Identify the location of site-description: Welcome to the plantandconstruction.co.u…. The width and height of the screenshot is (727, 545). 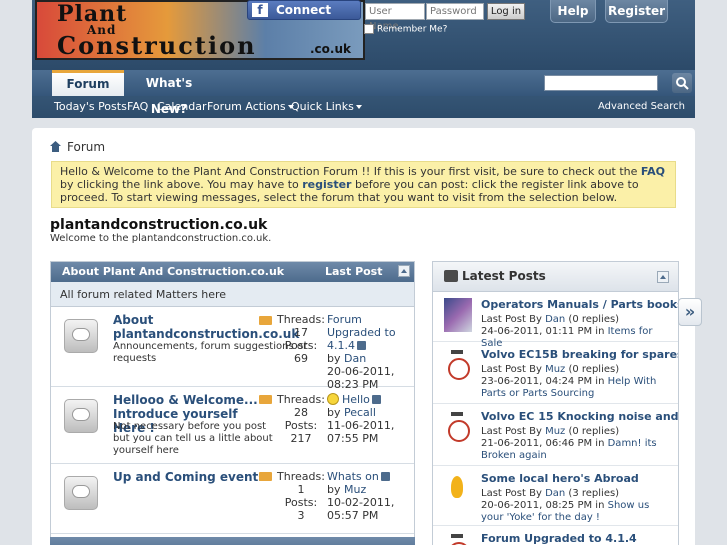
(161, 238).